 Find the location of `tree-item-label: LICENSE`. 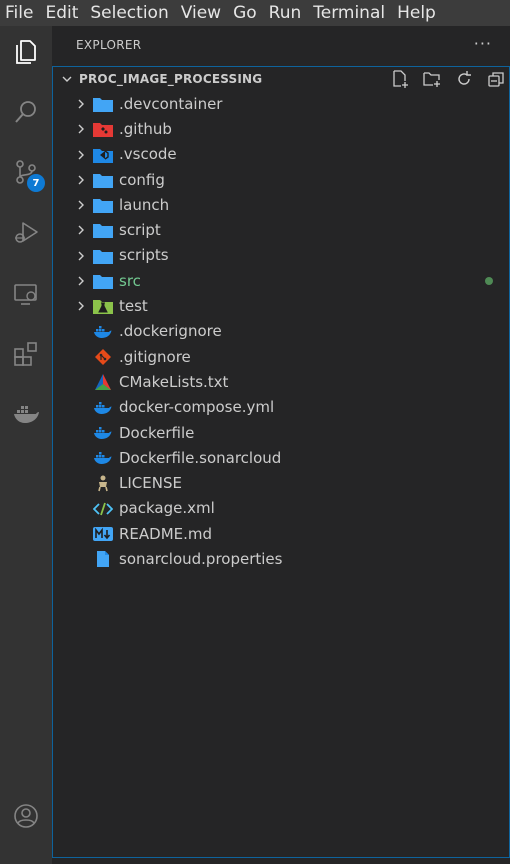

tree-item-label: LICENSE is located at coordinates (150, 483).